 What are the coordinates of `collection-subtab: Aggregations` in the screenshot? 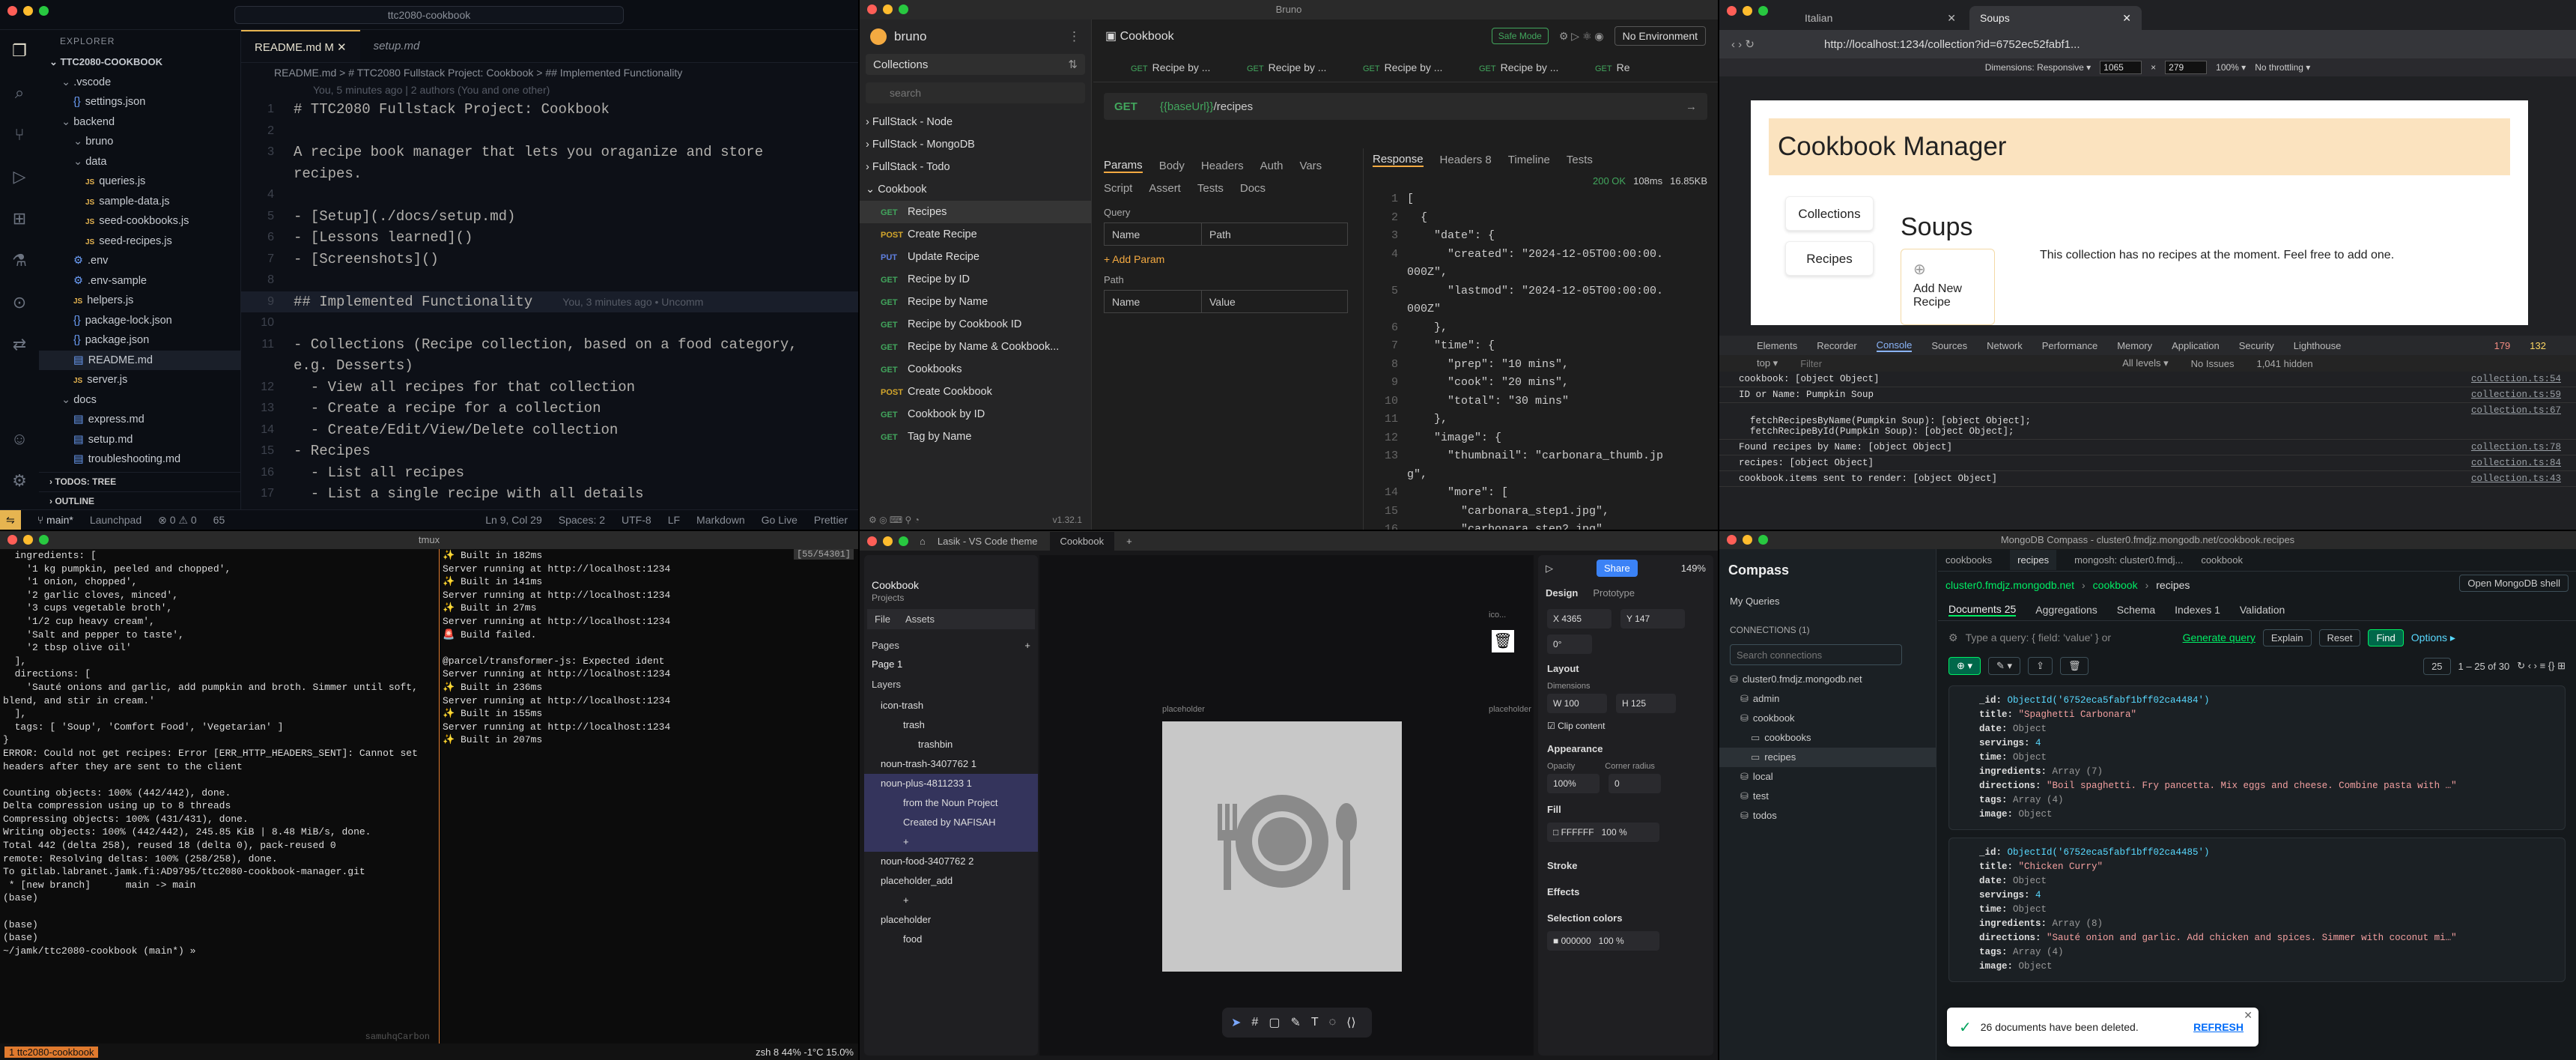 It's located at (2066, 610).